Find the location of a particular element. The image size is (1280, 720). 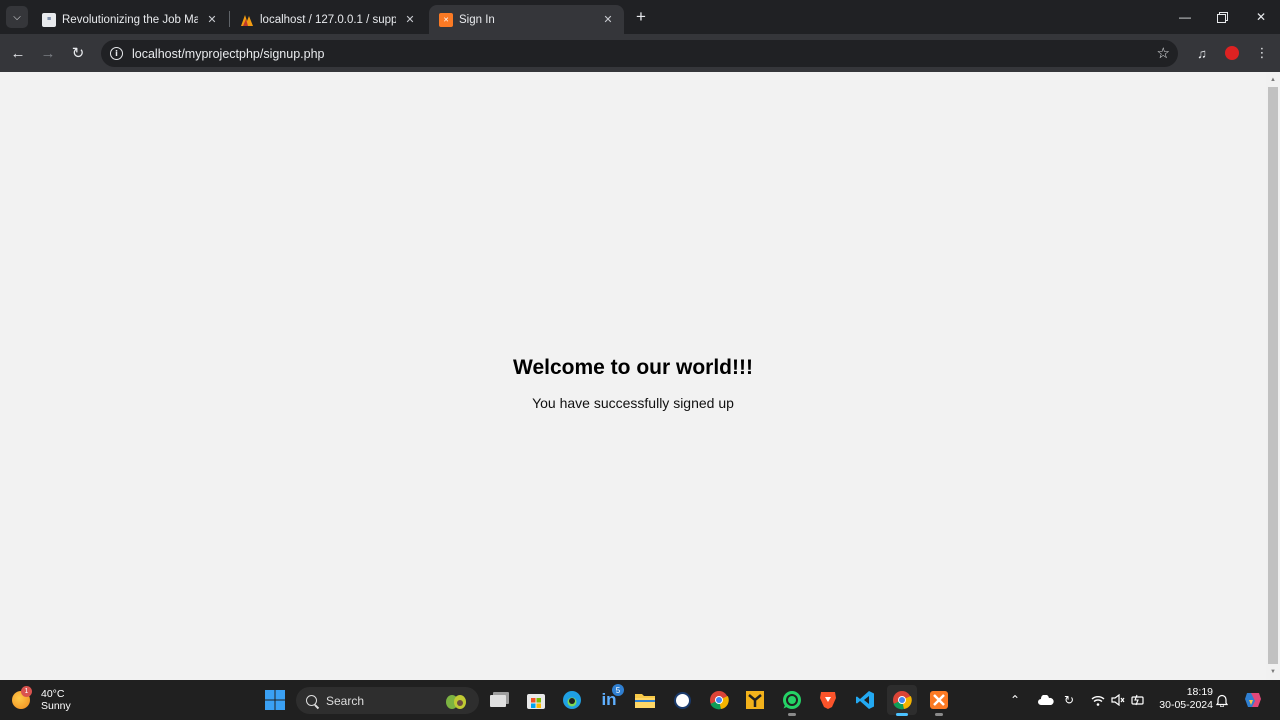

start-button is located at coordinates (275, 700).